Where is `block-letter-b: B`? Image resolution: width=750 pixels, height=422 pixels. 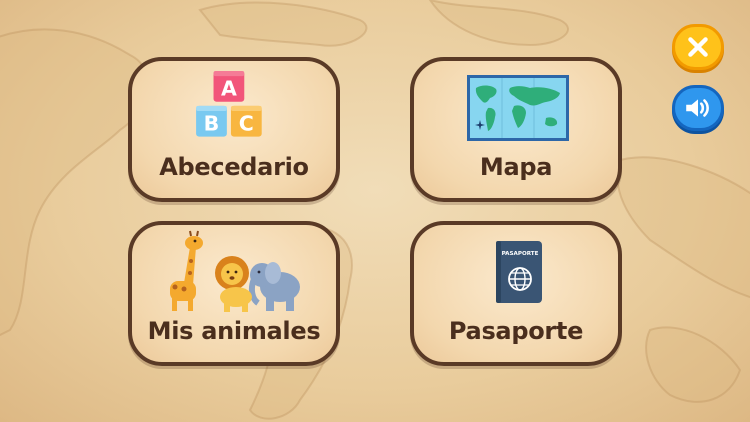 block-letter-b: B is located at coordinates (212, 124).